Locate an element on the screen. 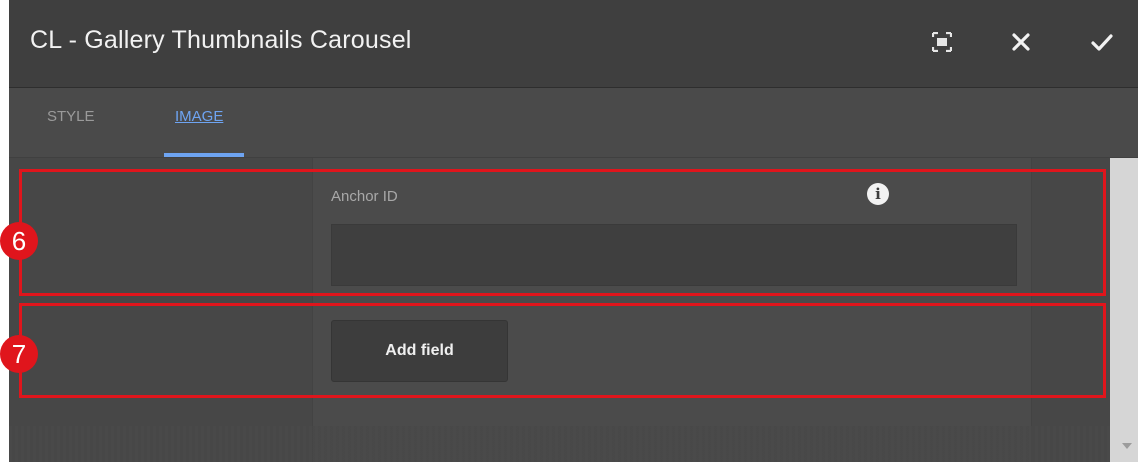  close-button is located at coordinates (1021, 44).